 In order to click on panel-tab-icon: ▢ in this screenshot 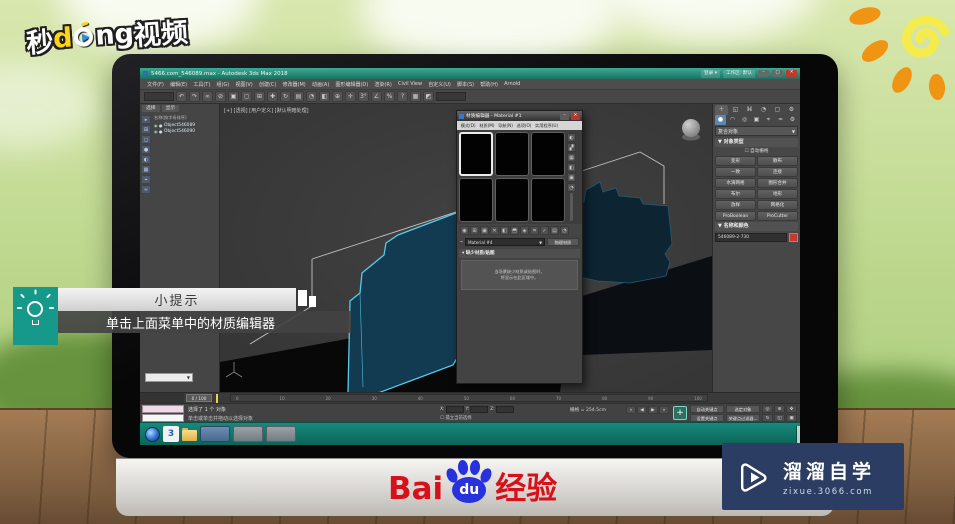, I will do `click(777, 110)`.